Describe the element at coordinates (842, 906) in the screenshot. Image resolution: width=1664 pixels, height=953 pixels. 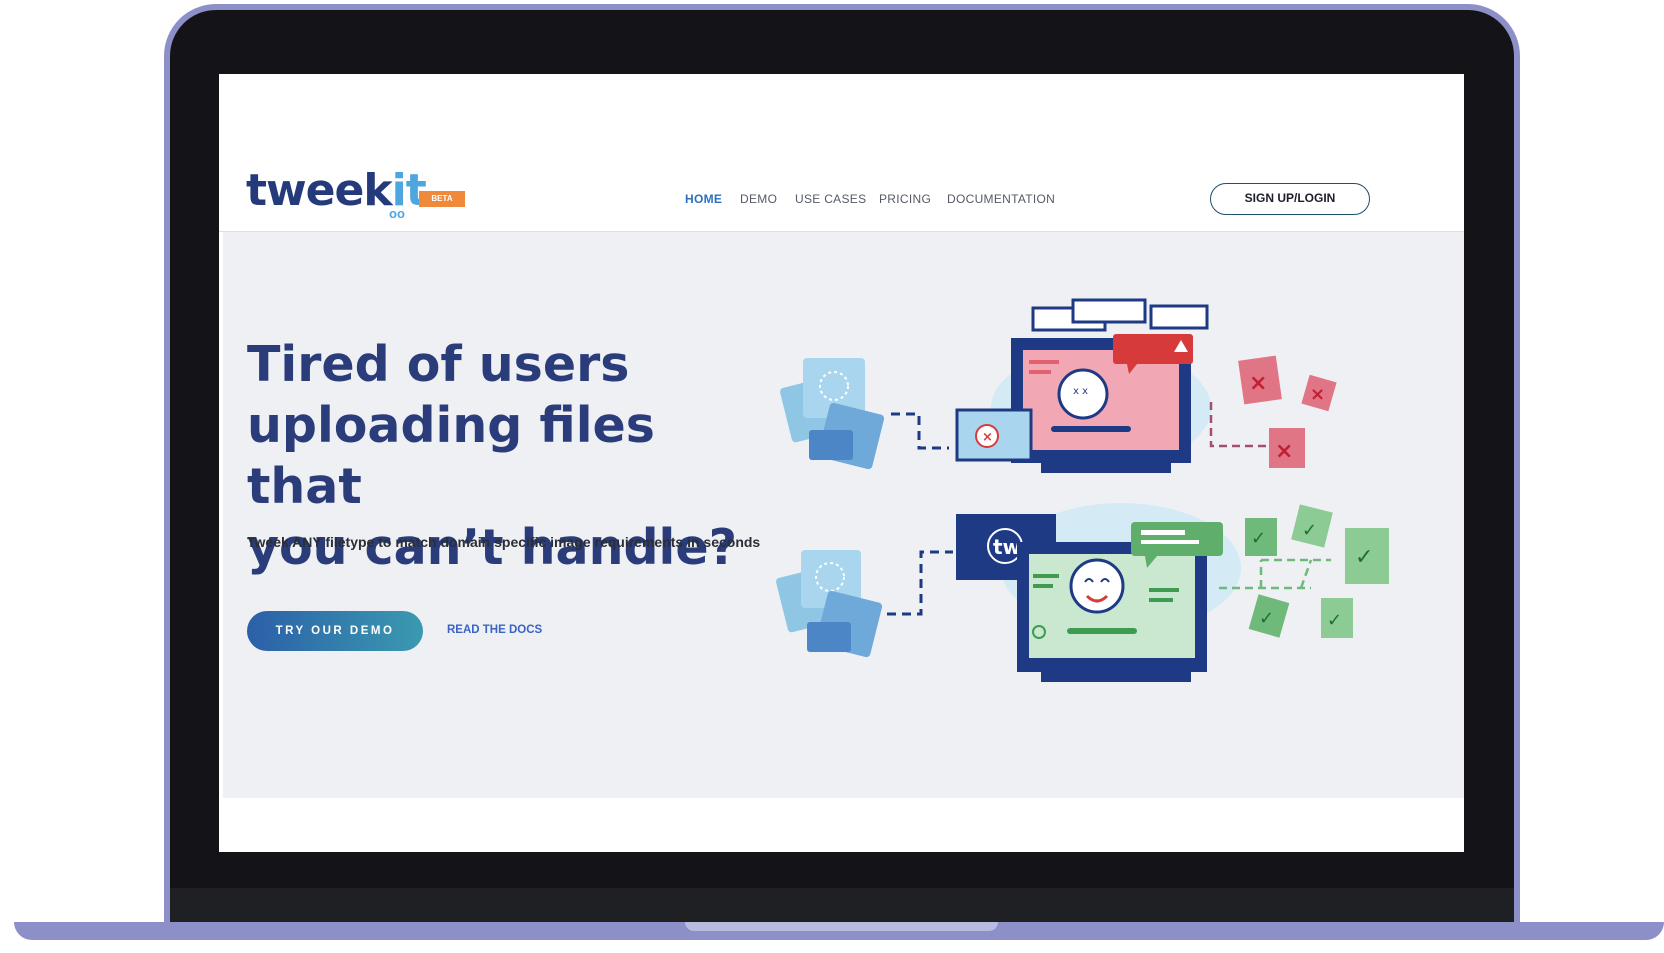
I see `laptop-bezel-bottom` at that location.